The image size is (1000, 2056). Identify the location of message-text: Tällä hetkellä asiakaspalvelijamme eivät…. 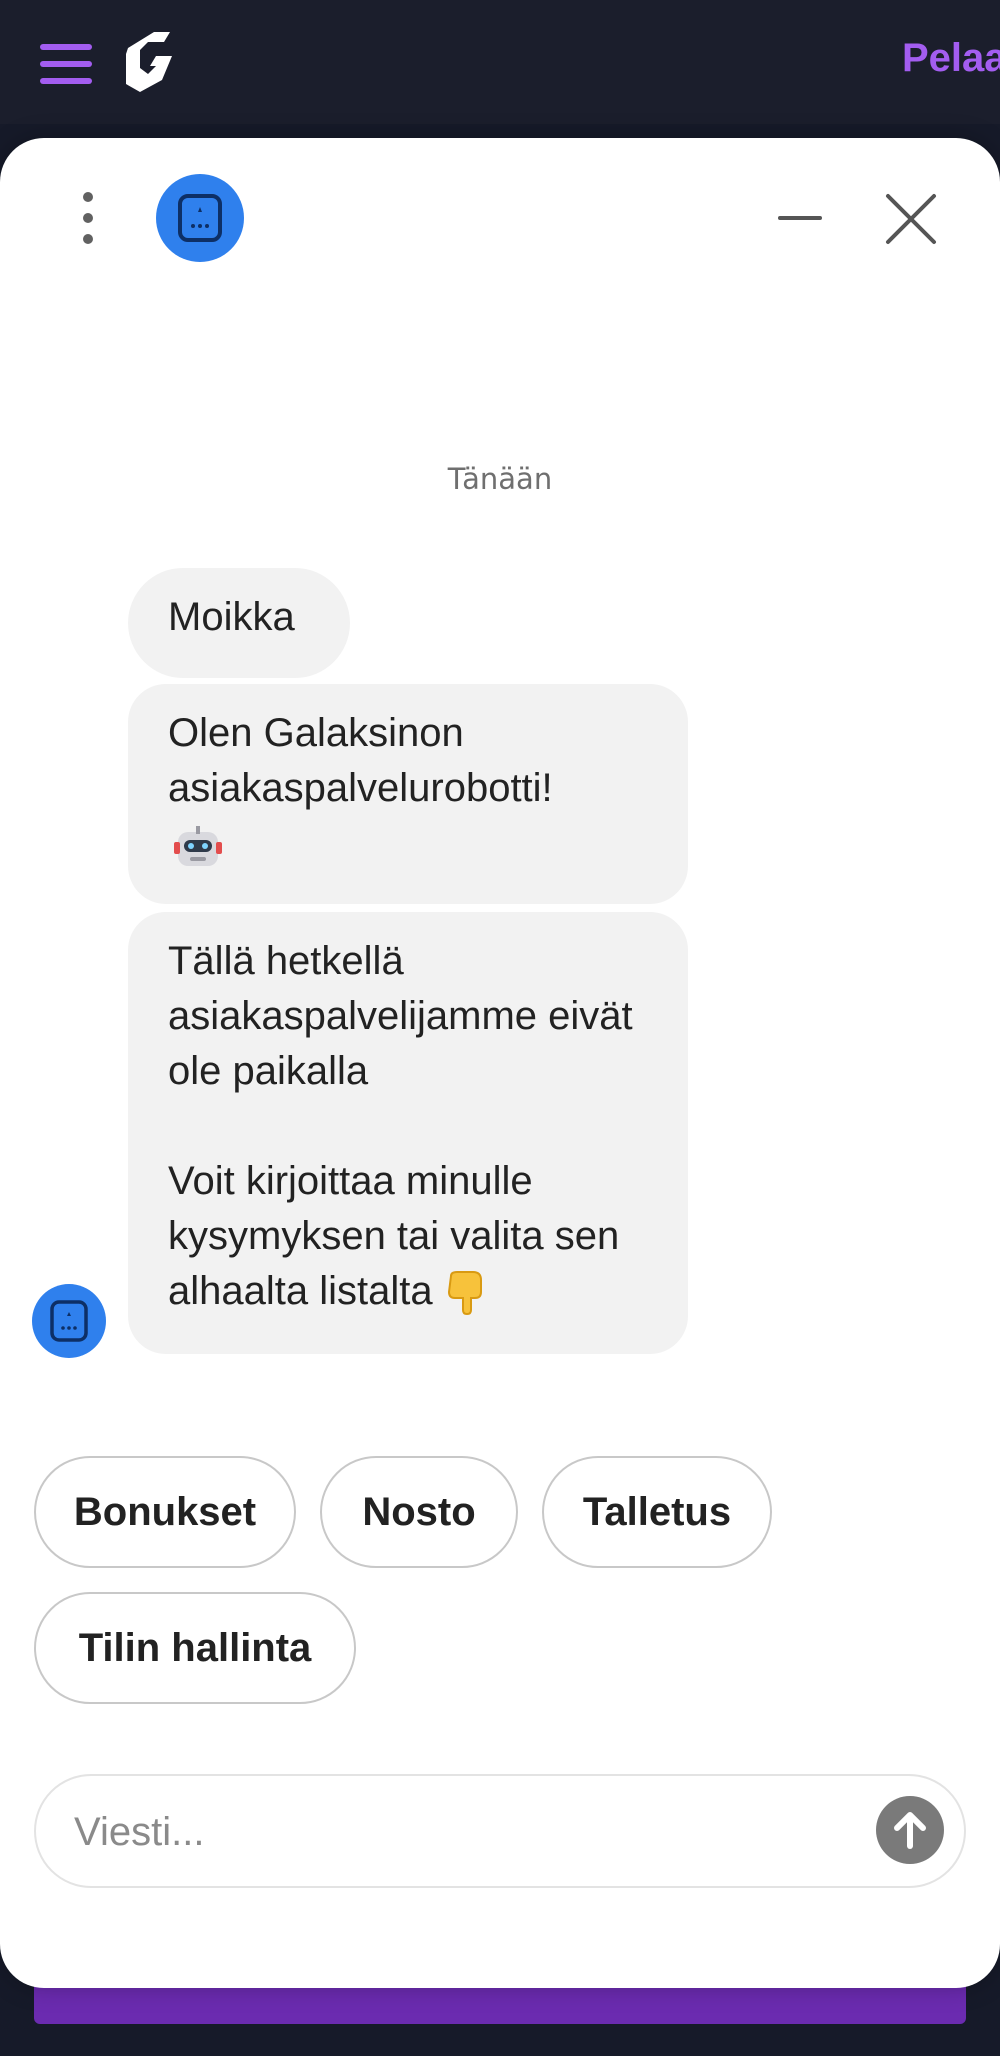
(400, 1126).